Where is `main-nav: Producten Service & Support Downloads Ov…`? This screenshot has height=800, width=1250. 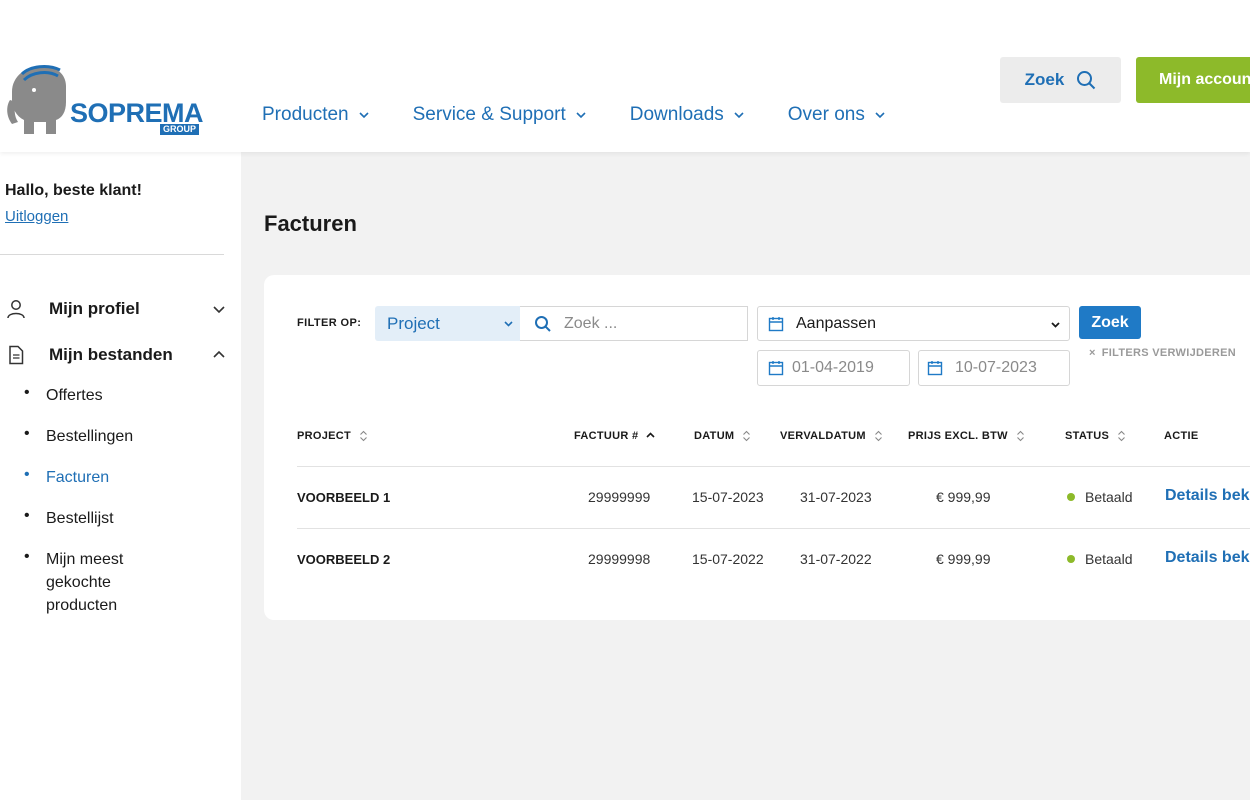
main-nav: Producten Service & Support Downloads Ov… is located at coordinates (595, 115).